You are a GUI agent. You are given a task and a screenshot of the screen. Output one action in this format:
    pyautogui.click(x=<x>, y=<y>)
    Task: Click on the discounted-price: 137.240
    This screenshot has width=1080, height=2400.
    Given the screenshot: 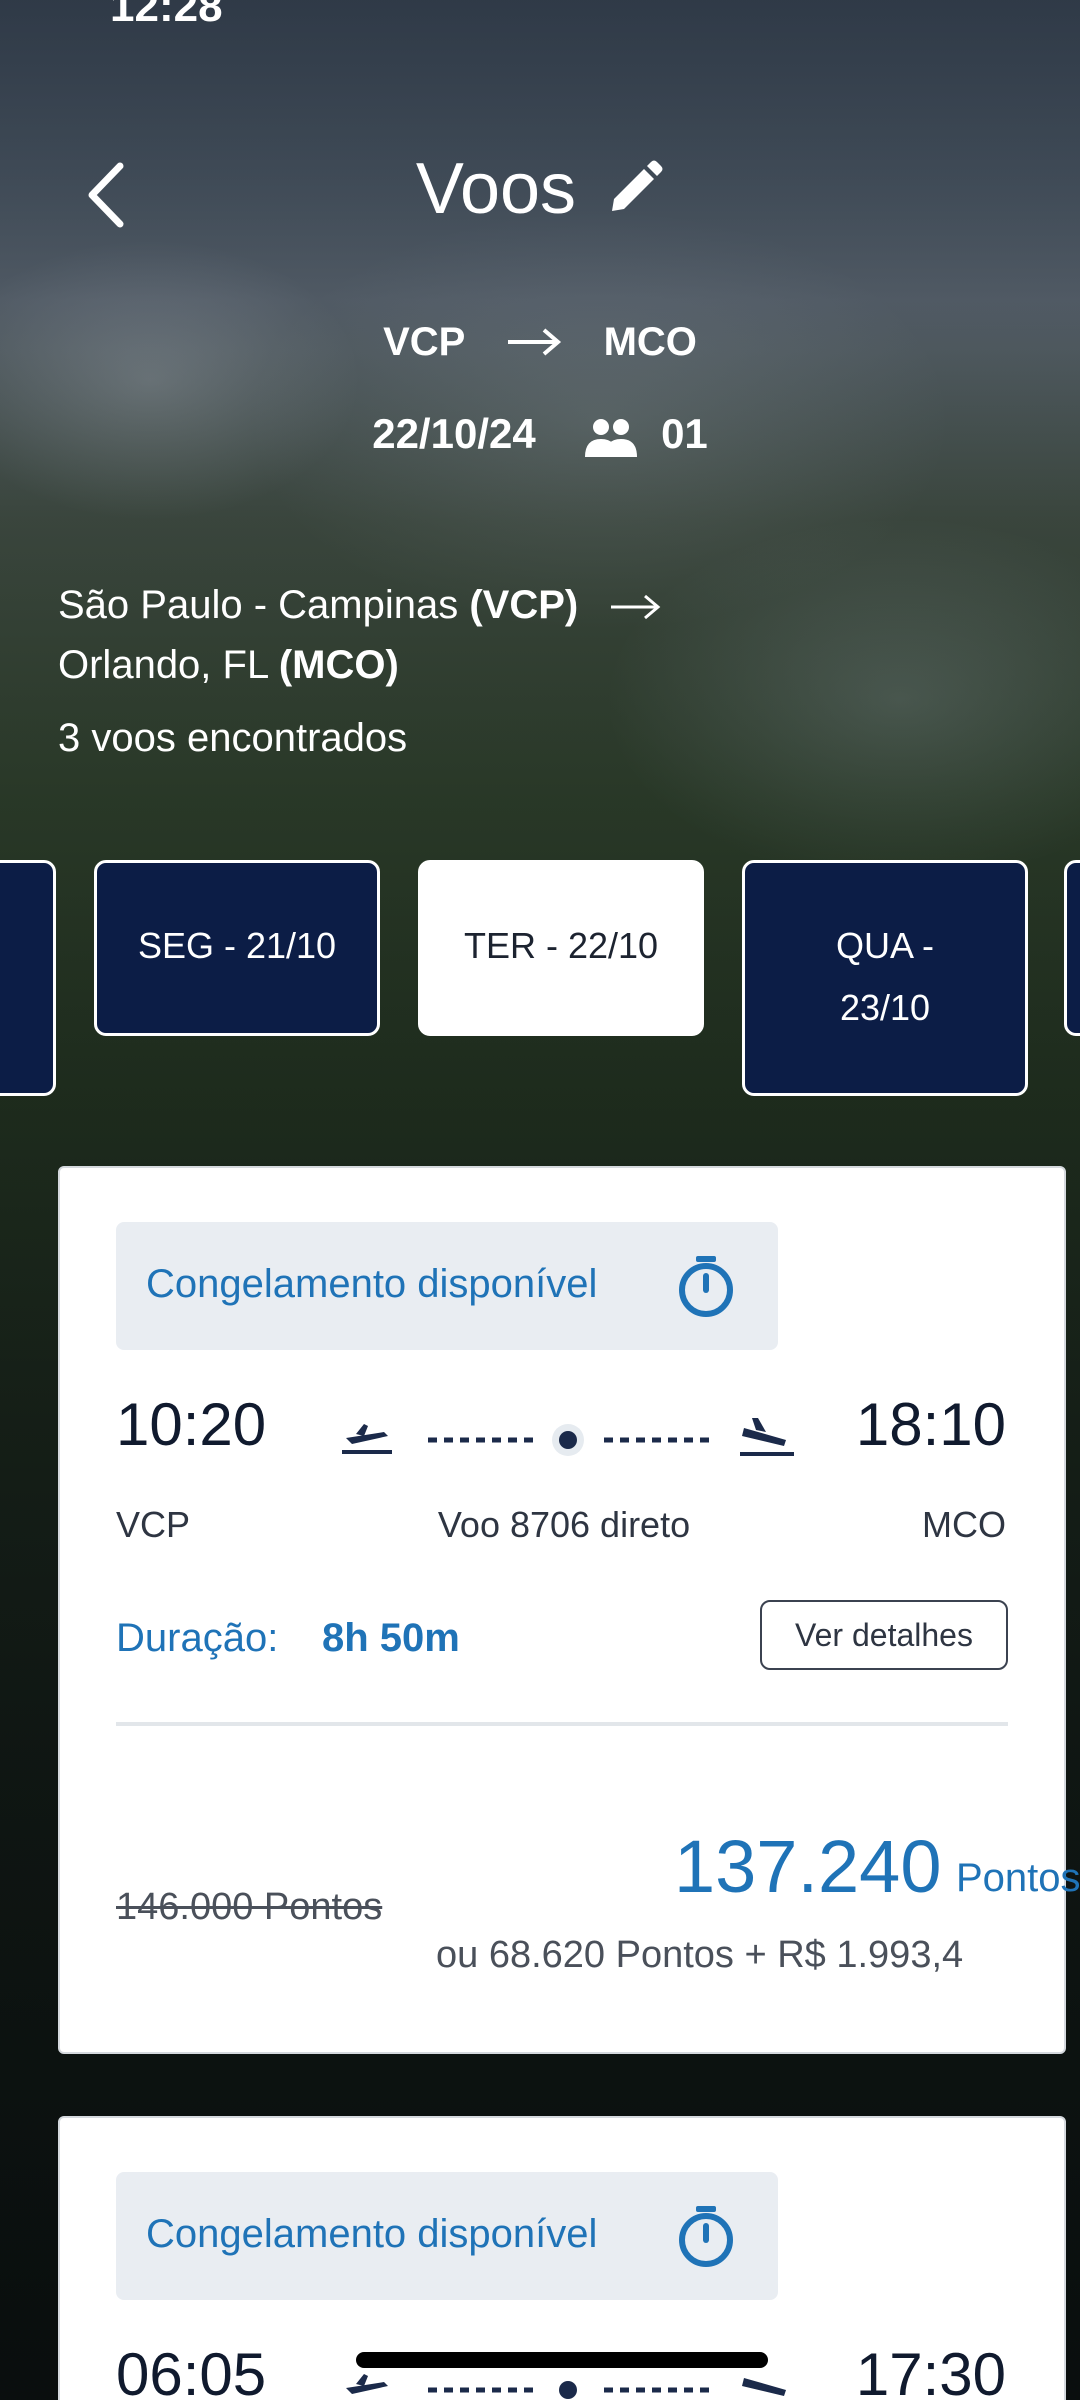 What is the action you would take?
    pyautogui.click(x=808, y=1866)
    